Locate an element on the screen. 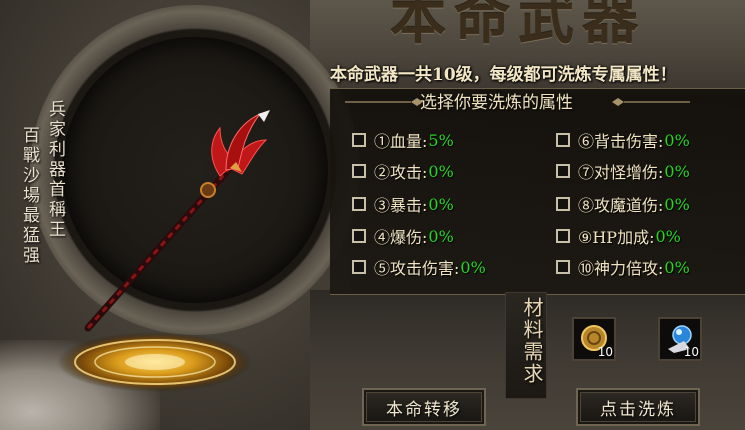 The width and height of the screenshot is (745, 430). refine-button: 点击洗炼 is located at coordinates (638, 407).